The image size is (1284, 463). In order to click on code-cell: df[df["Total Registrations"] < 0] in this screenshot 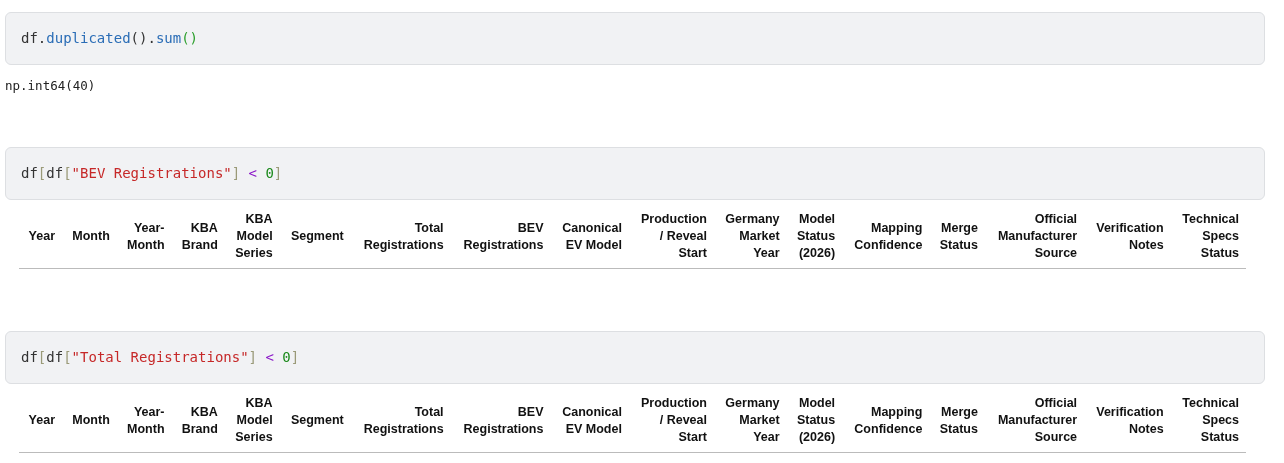, I will do `click(635, 357)`.